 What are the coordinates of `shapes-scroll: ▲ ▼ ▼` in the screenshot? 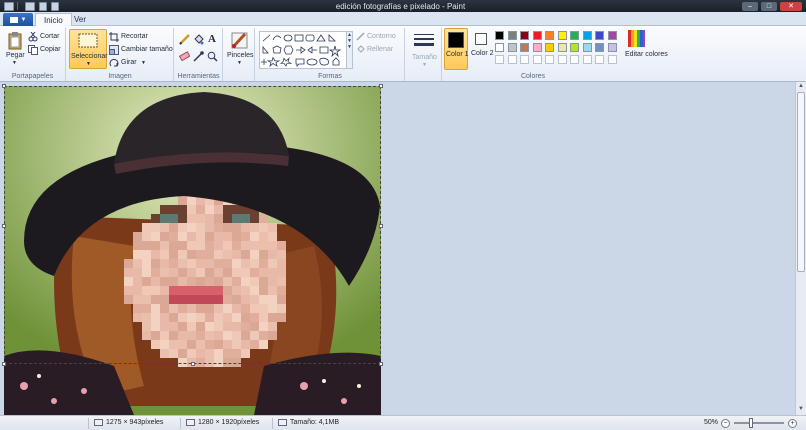 It's located at (349, 50).